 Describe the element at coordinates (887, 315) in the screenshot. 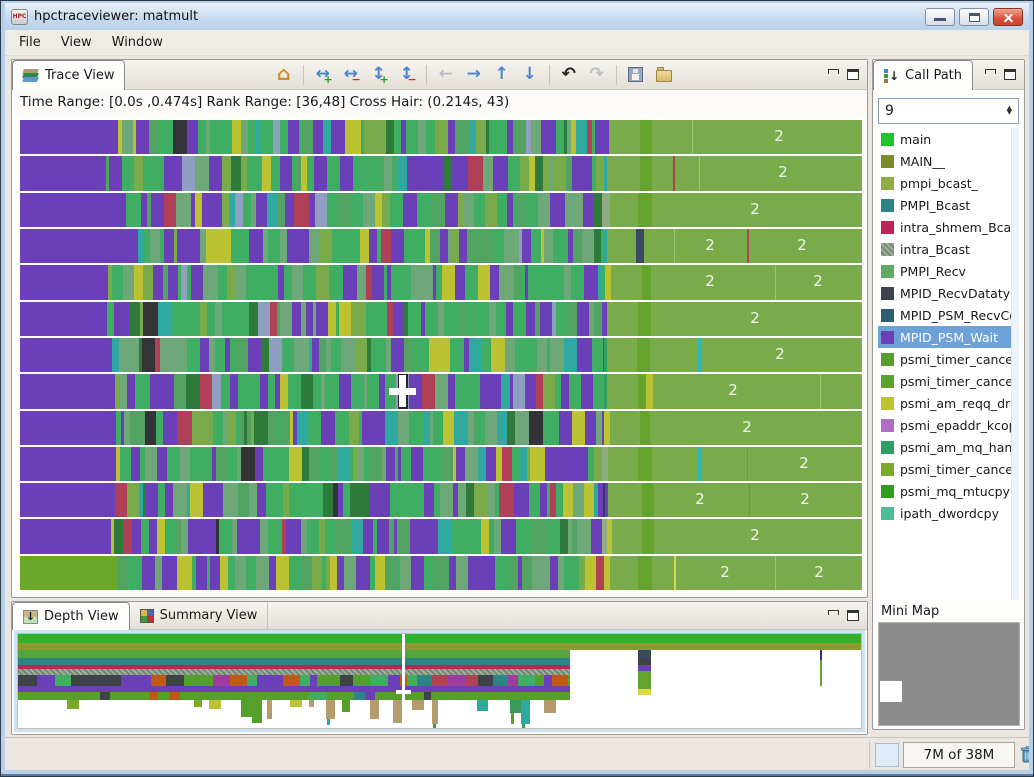

I see `call-path-color-chip` at that location.